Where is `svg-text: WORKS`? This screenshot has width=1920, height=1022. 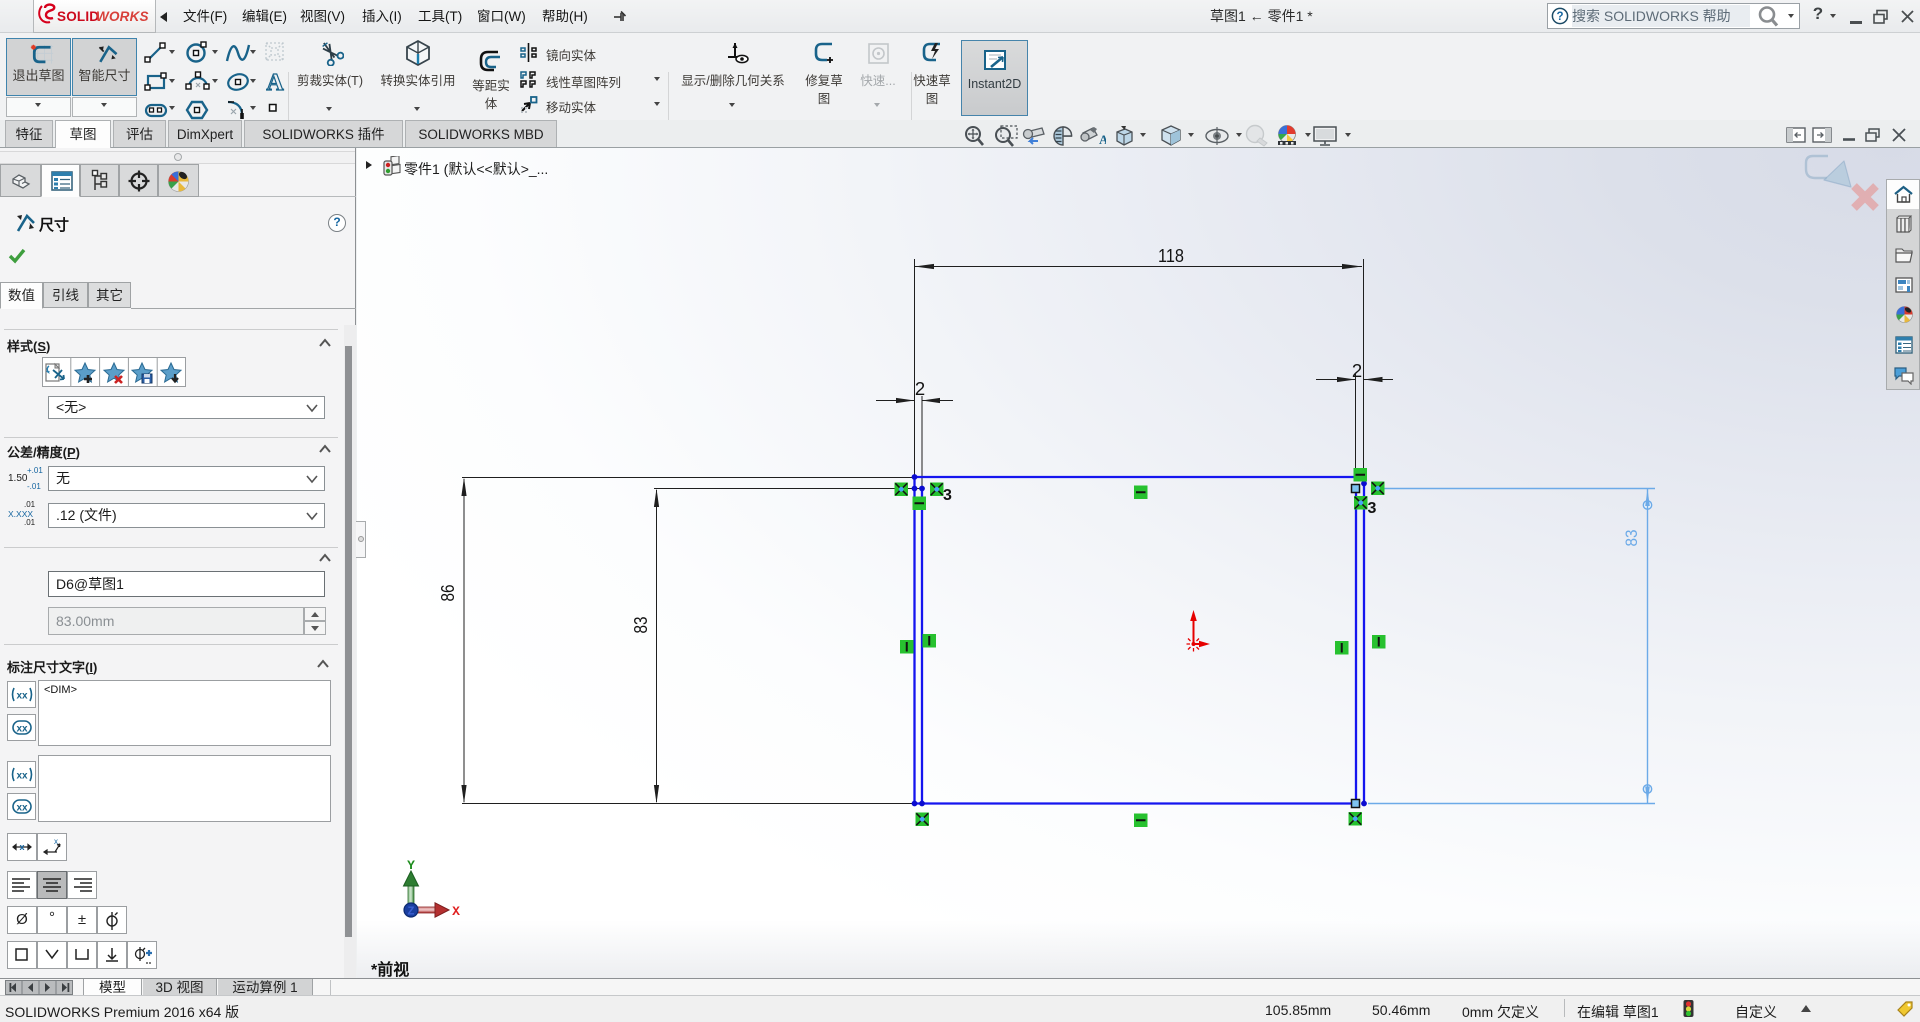 svg-text: WORKS is located at coordinates (122, 16).